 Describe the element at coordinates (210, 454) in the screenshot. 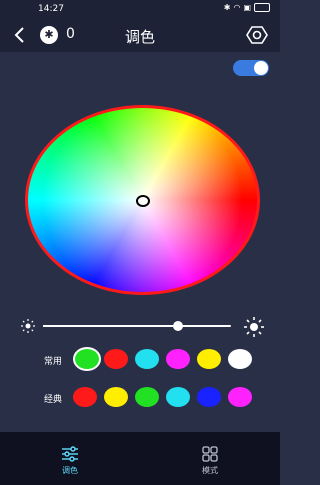

I see `grid-icon` at that location.